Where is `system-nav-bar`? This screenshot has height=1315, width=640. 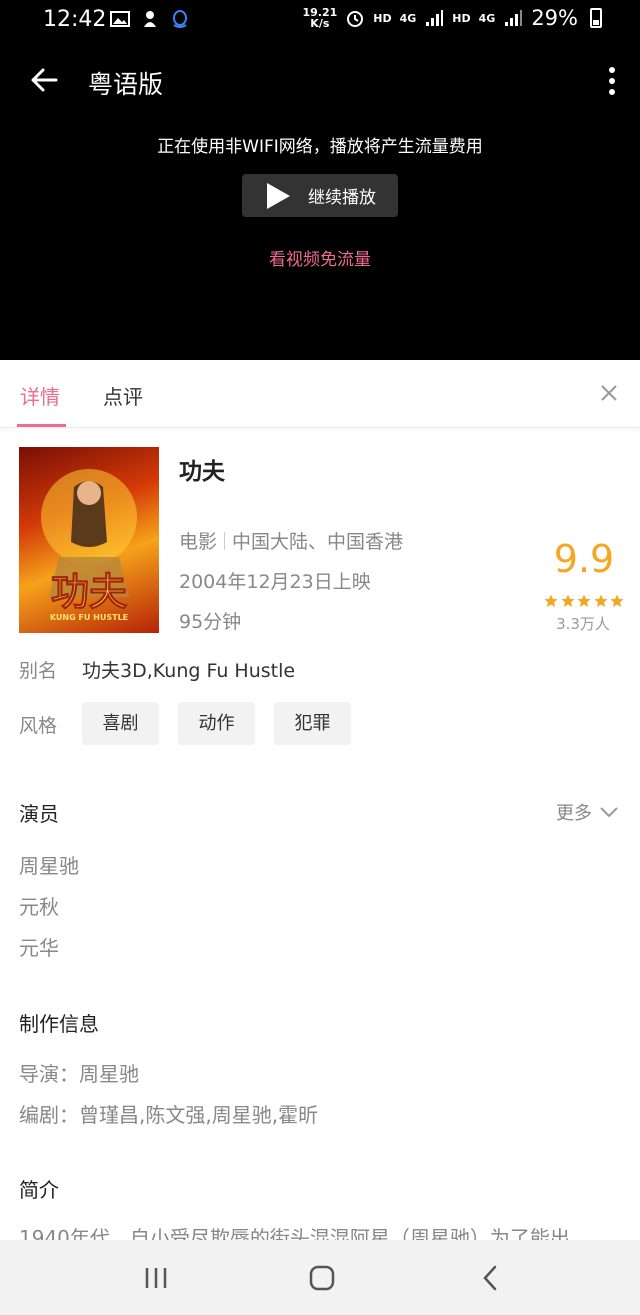
system-nav-bar is located at coordinates (320, 1277).